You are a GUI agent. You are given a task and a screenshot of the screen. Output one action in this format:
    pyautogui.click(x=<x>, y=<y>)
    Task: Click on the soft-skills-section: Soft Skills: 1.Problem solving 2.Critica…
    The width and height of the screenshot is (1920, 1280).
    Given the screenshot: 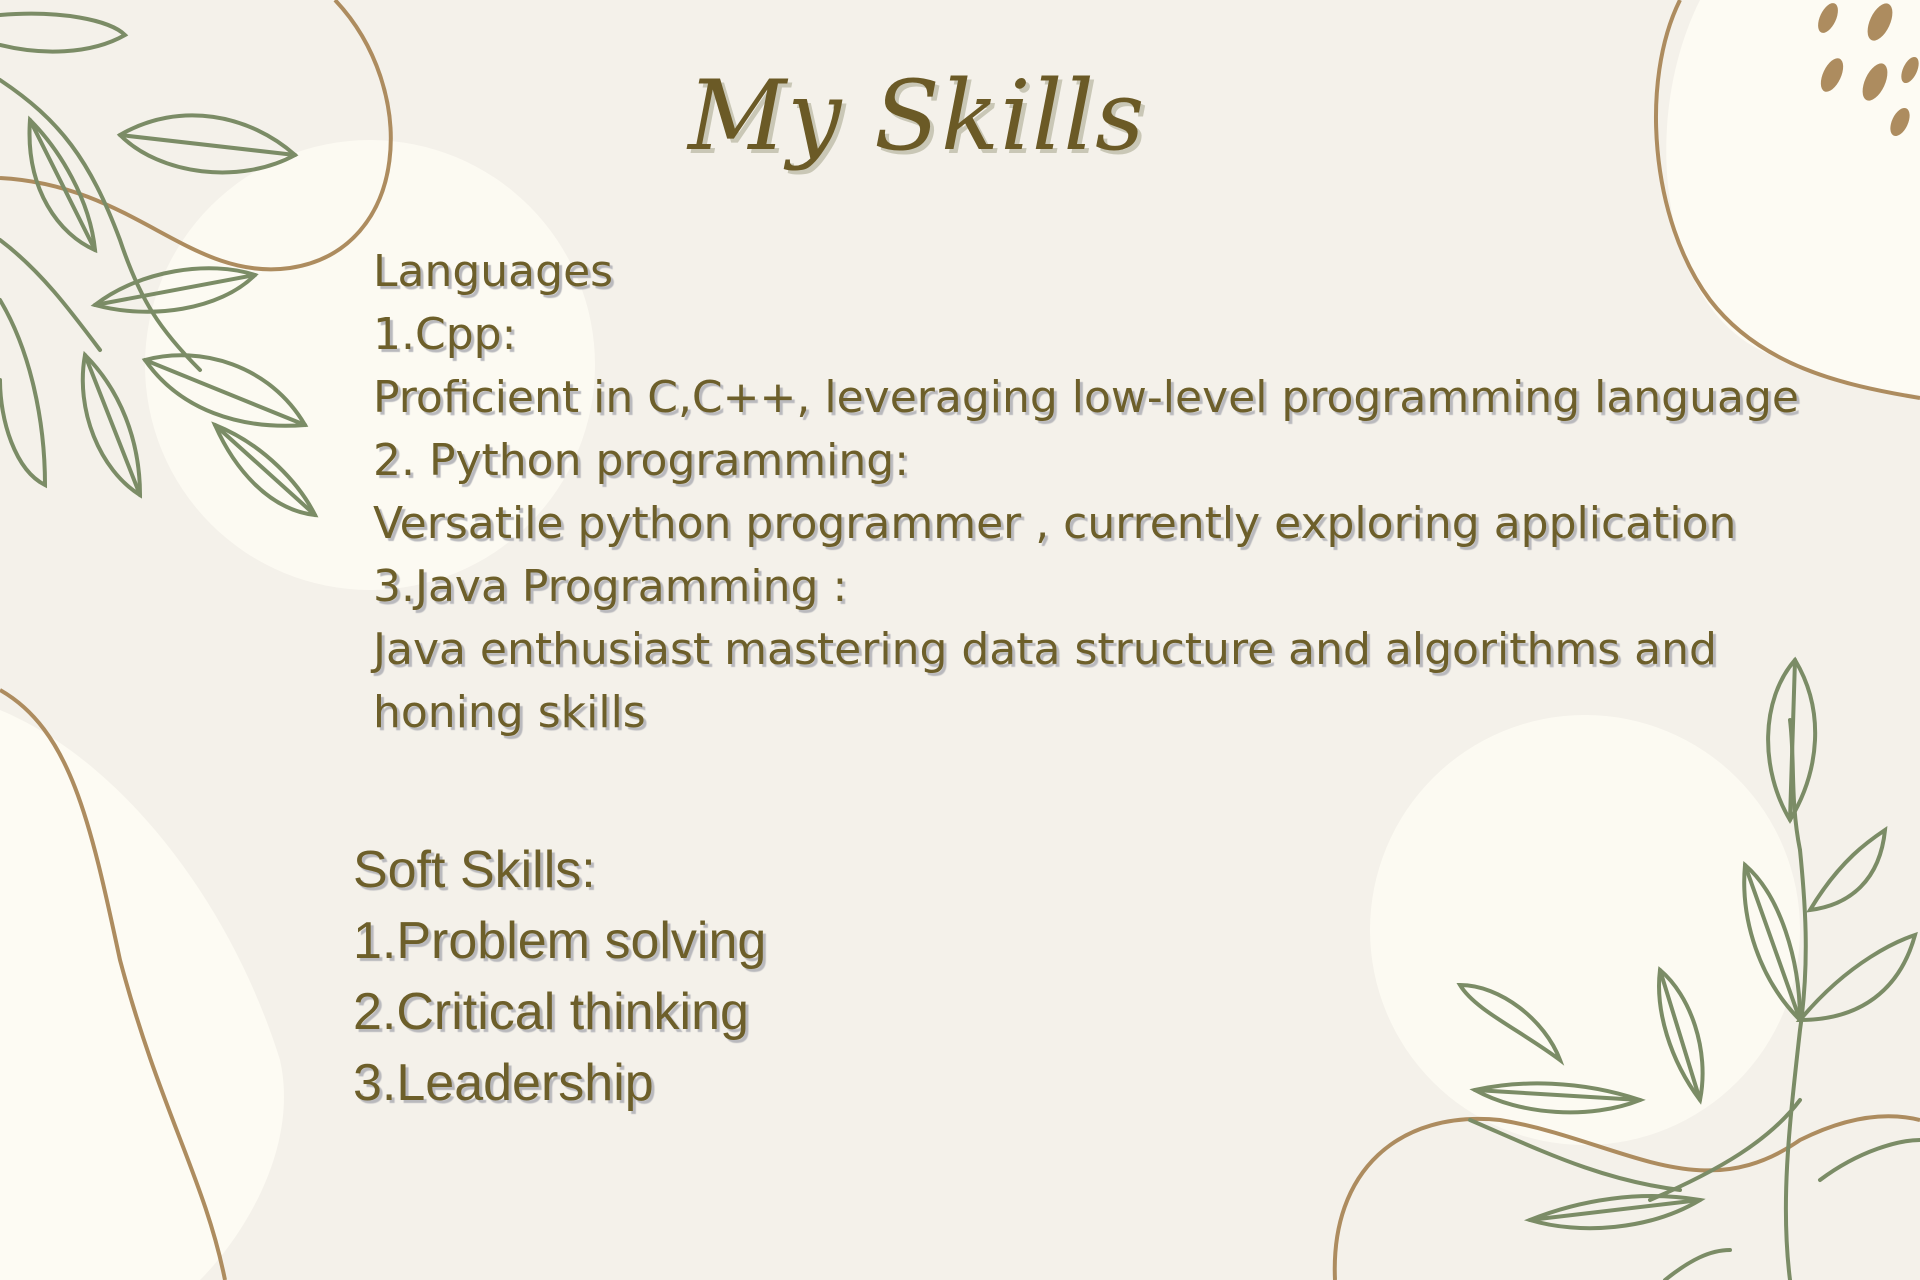 What is the action you would take?
    pyautogui.click(x=559, y=977)
    